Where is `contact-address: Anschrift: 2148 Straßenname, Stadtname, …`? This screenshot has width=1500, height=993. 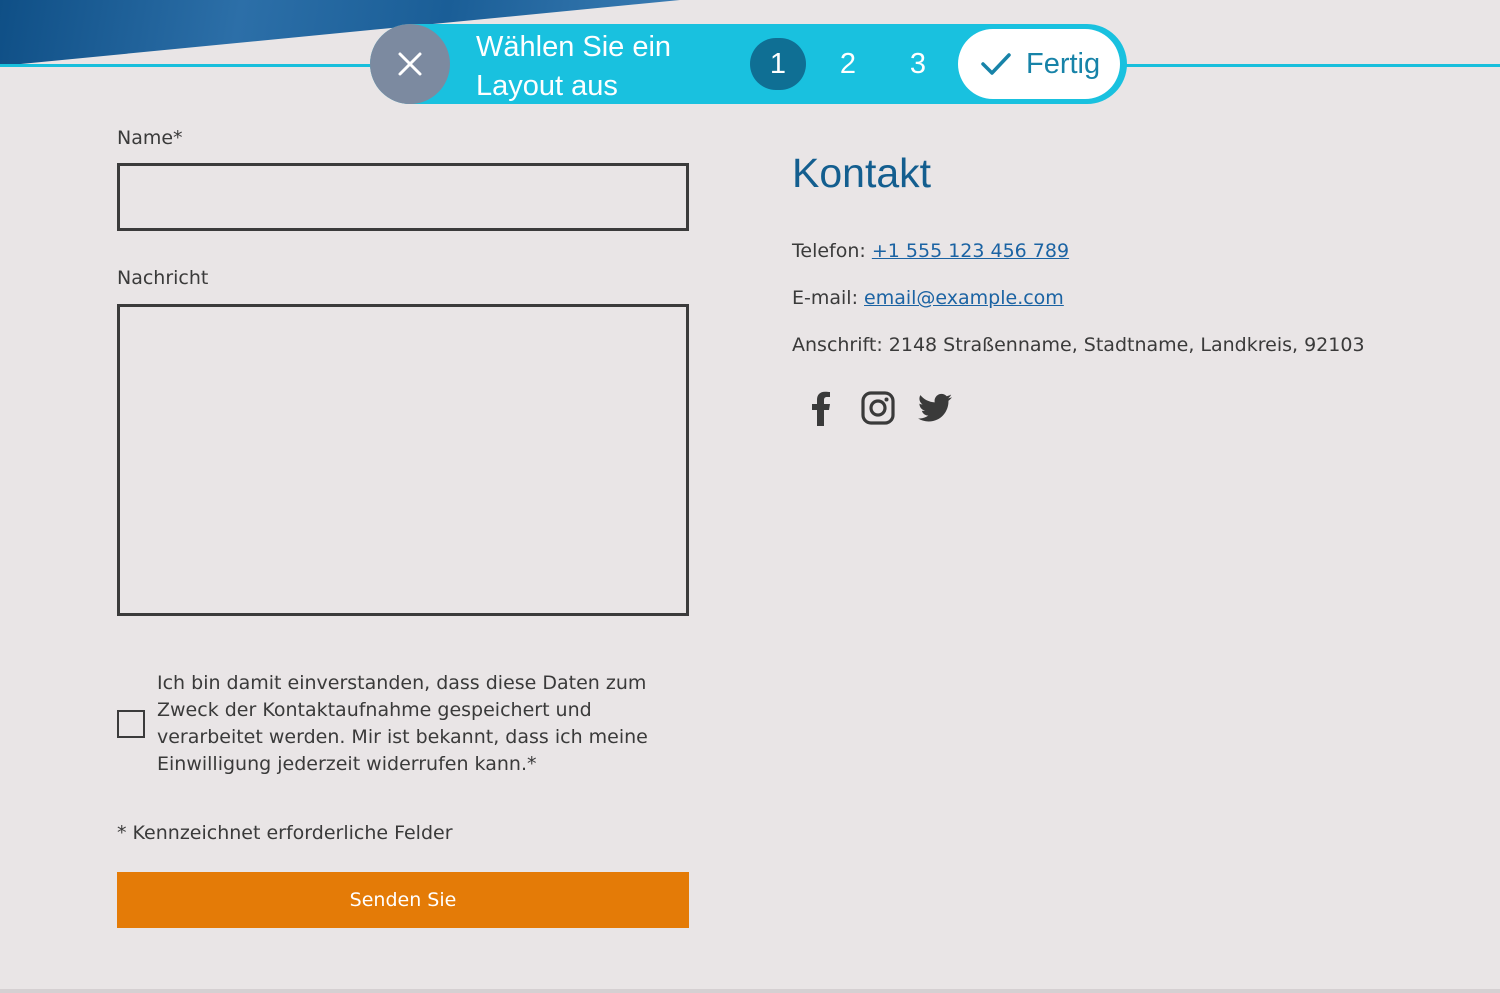
contact-address: Anschrift: 2148 Straßenname, Stadtname, … is located at coordinates (1078, 345).